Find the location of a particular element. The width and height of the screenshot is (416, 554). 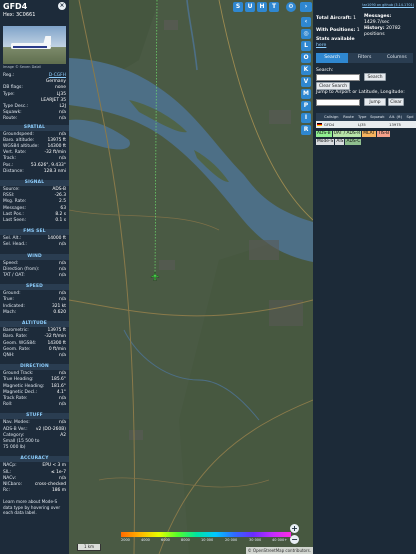

with-positions-count: 1 is located at coordinates (358, 30).